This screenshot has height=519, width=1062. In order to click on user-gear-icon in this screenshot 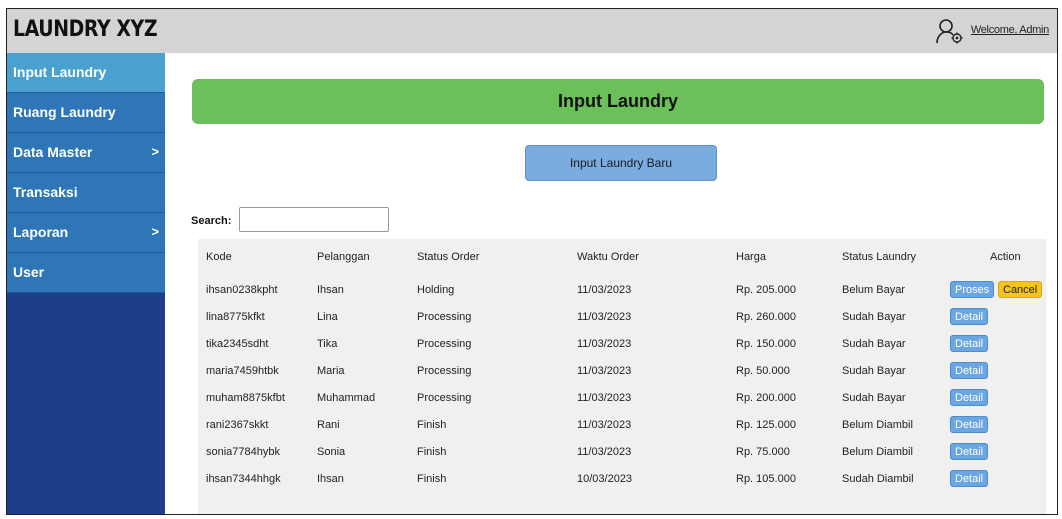, I will do `click(950, 31)`.